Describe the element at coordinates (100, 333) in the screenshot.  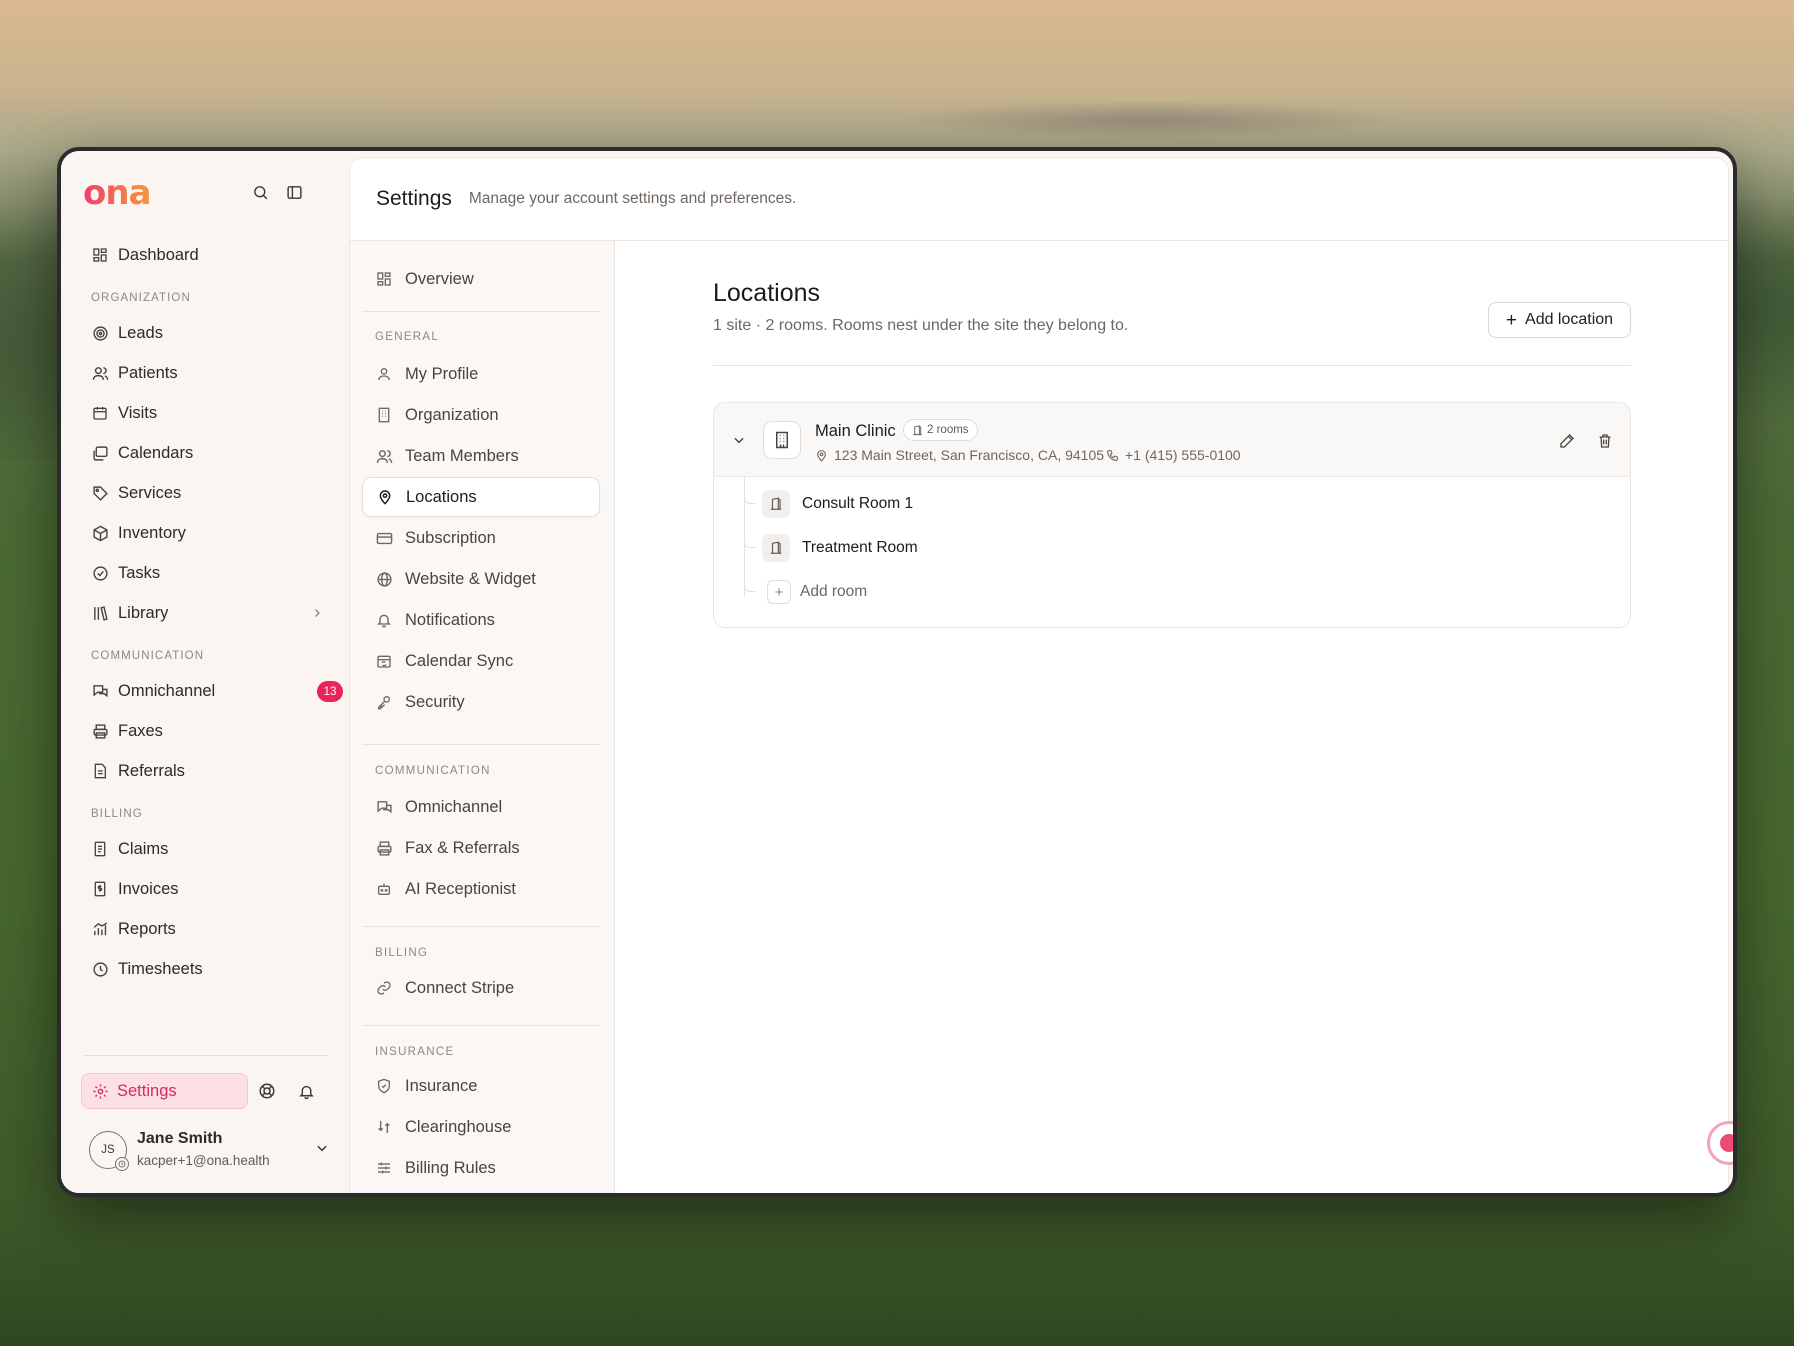
I see `target-icon` at that location.